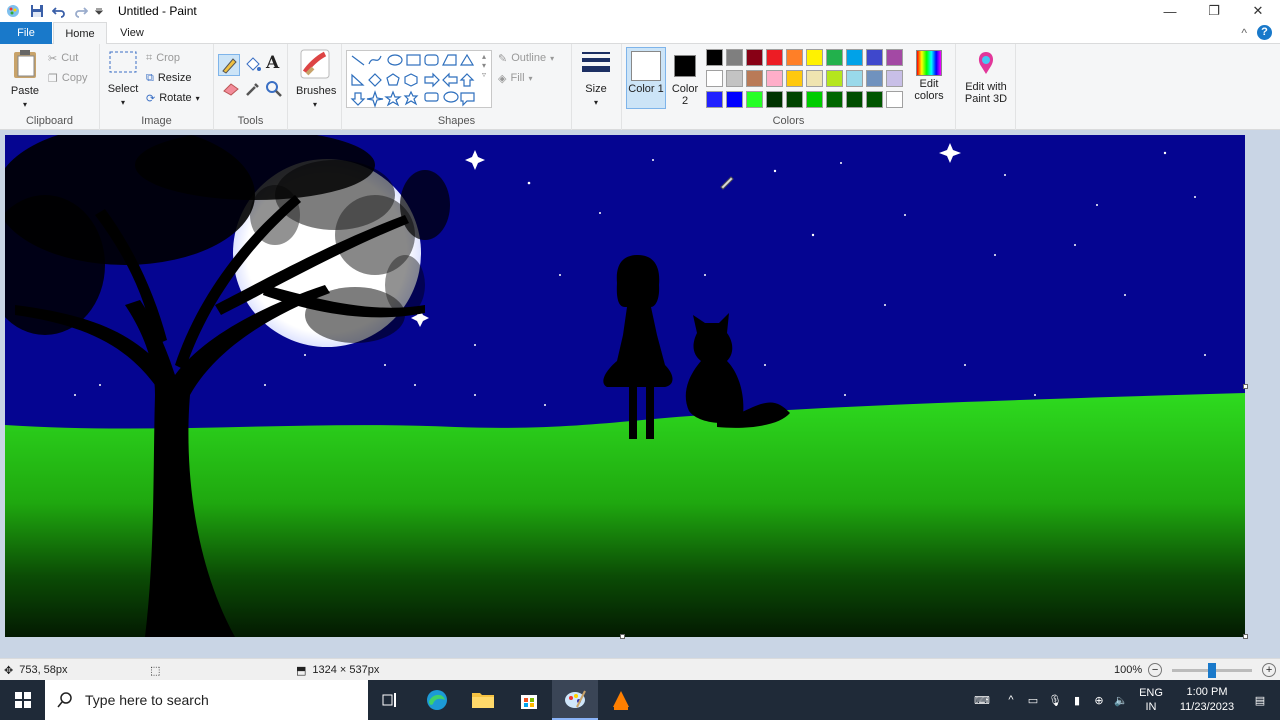  Describe the element at coordinates (437, 700) in the screenshot. I see `taskbar-edge` at that location.